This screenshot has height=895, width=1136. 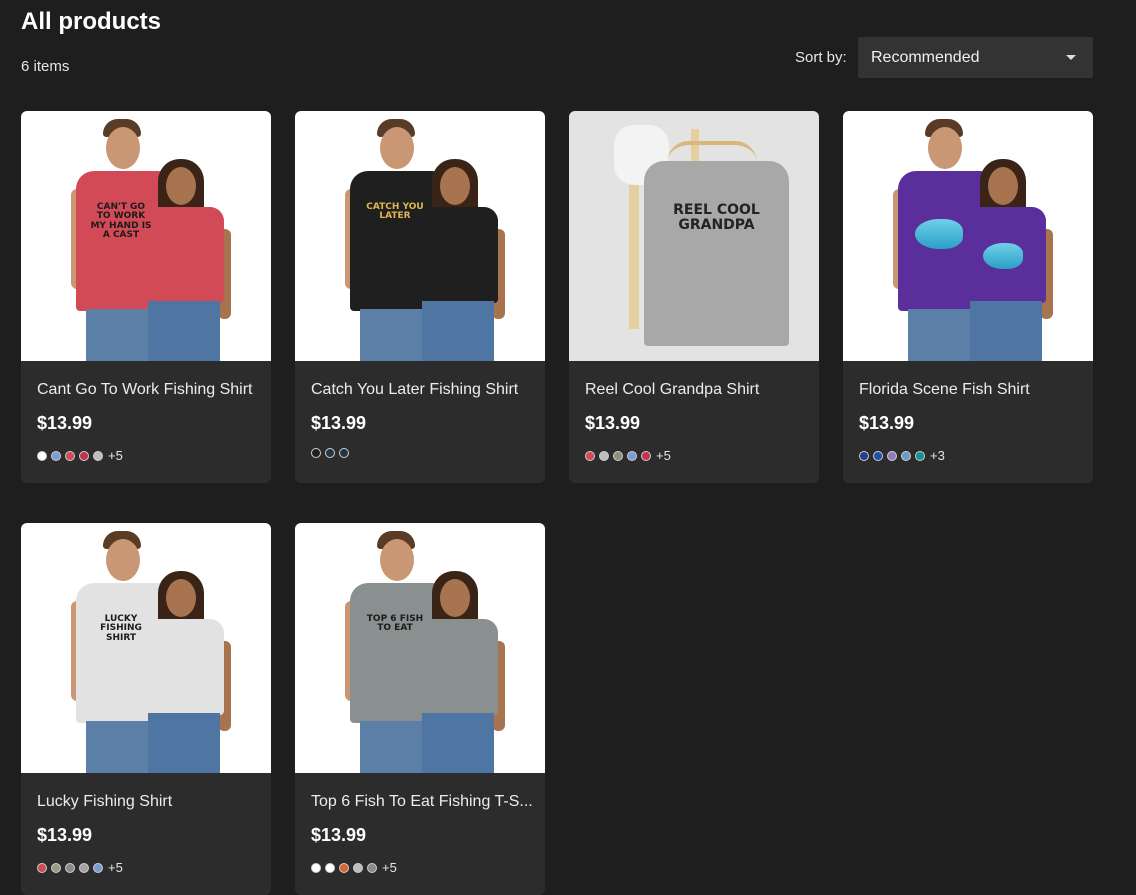 I want to click on item-count: 6 items, so click(x=45, y=66).